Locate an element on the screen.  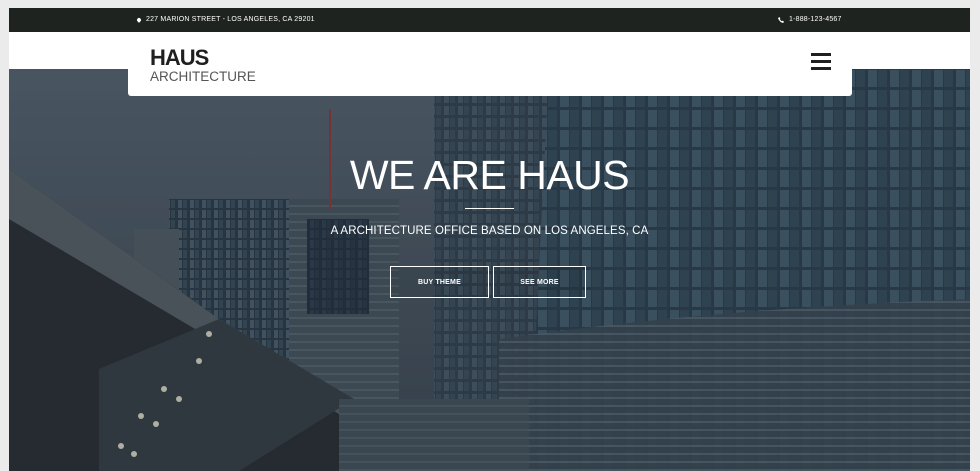
map-pin-icon is located at coordinates (139, 19).